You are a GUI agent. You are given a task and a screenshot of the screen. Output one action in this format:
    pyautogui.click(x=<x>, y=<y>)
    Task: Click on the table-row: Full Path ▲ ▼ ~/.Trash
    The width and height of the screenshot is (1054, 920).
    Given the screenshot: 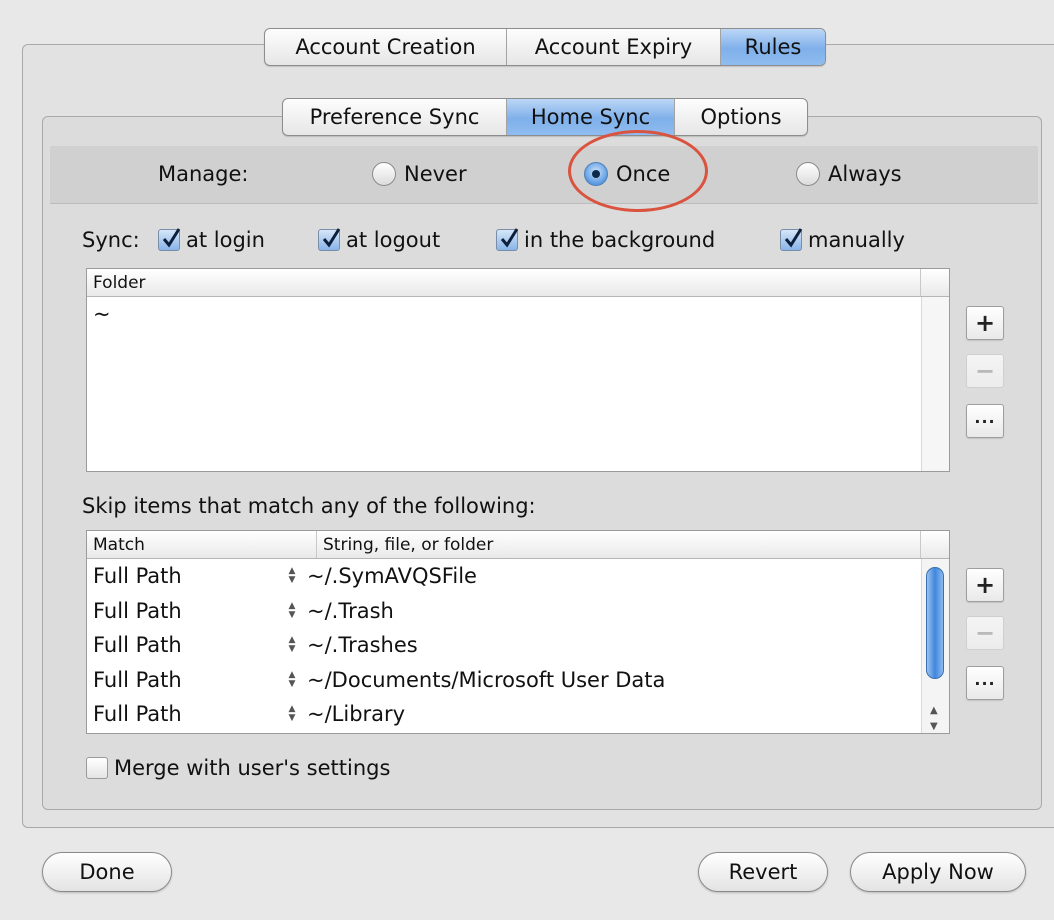 What is the action you would take?
    pyautogui.click(x=504, y=611)
    